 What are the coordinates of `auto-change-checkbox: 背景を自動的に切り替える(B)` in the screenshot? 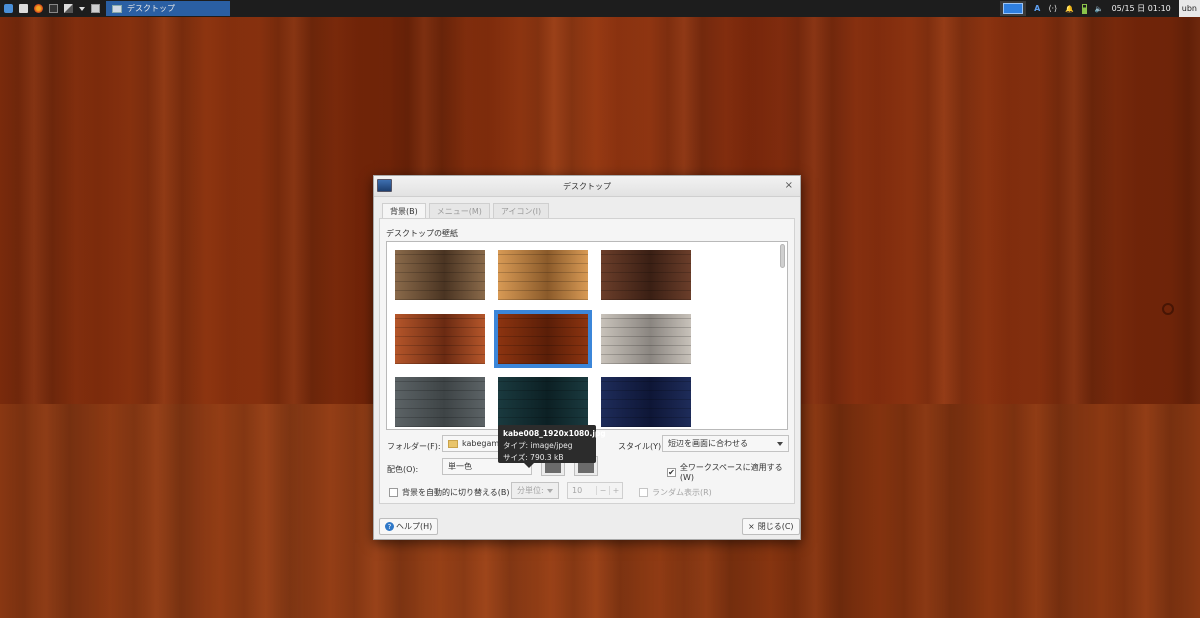 It's located at (449, 492).